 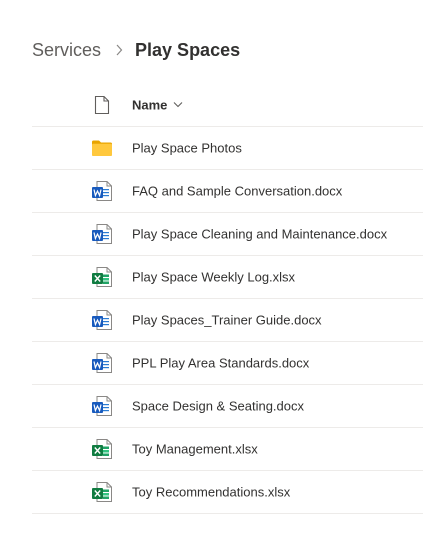 What do you see at coordinates (237, 191) in the screenshot?
I see `file-name: FAQ and Sample Conversation.docx` at bounding box center [237, 191].